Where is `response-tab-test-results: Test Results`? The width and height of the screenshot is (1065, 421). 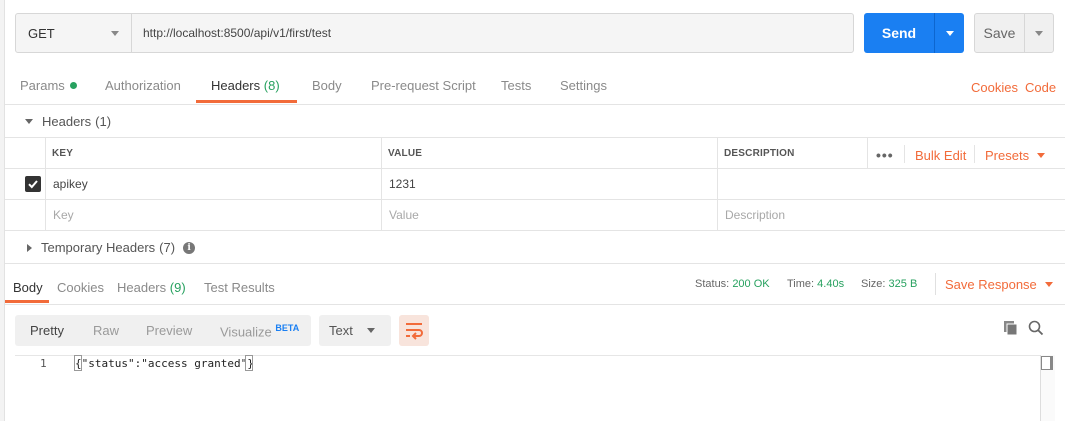 response-tab-test-results: Test Results is located at coordinates (239, 287).